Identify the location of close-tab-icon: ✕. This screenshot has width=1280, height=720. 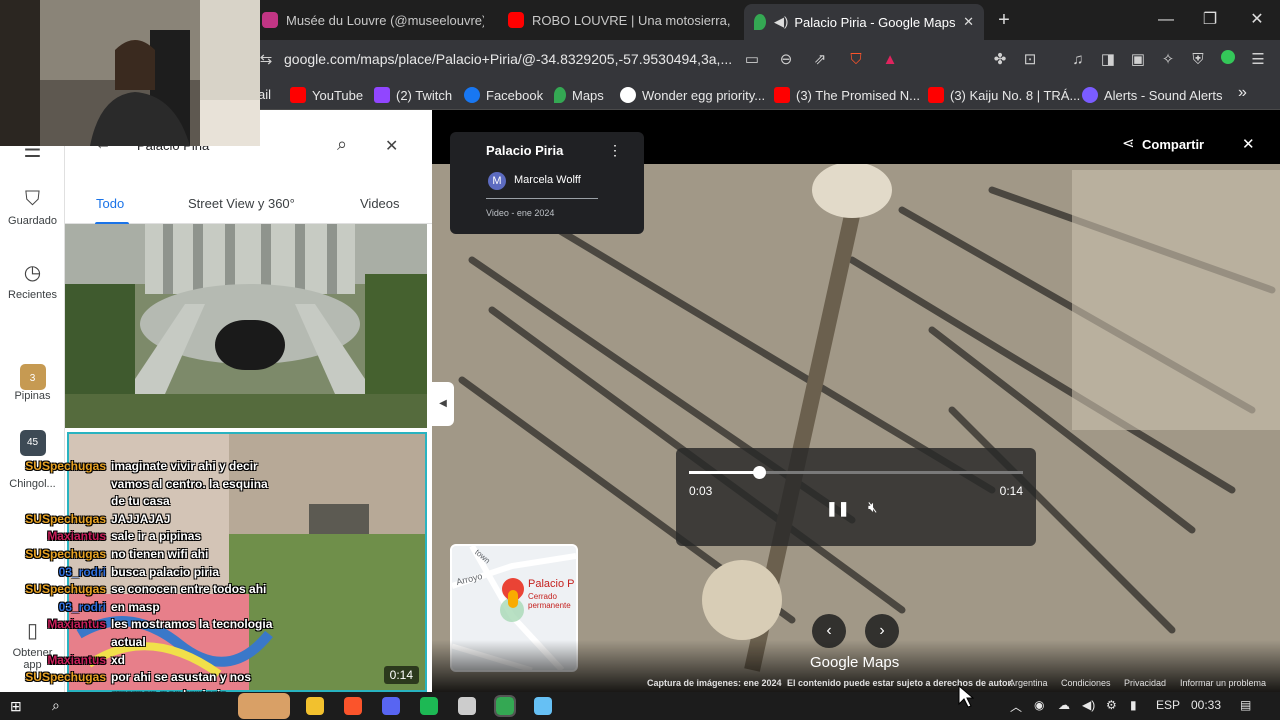
(968, 22).